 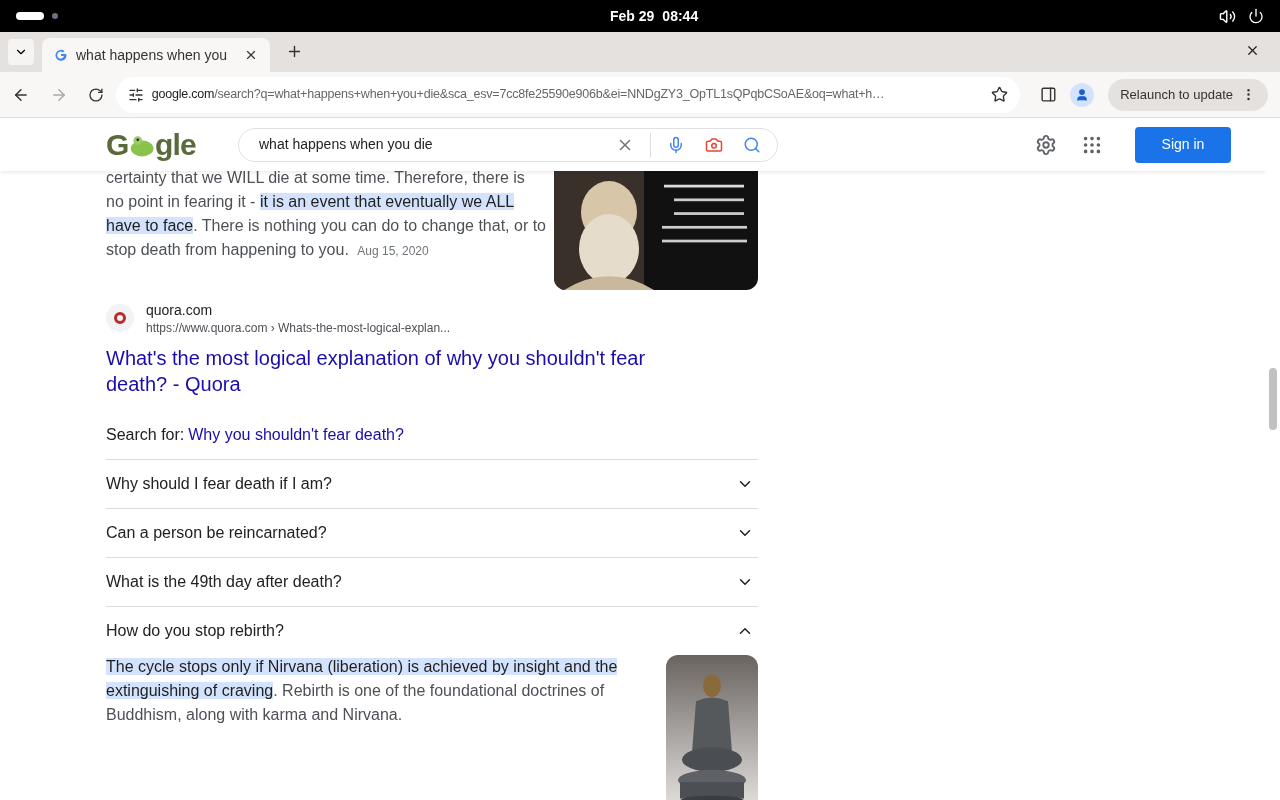 I want to click on quora-favicon, so click(x=120, y=318).